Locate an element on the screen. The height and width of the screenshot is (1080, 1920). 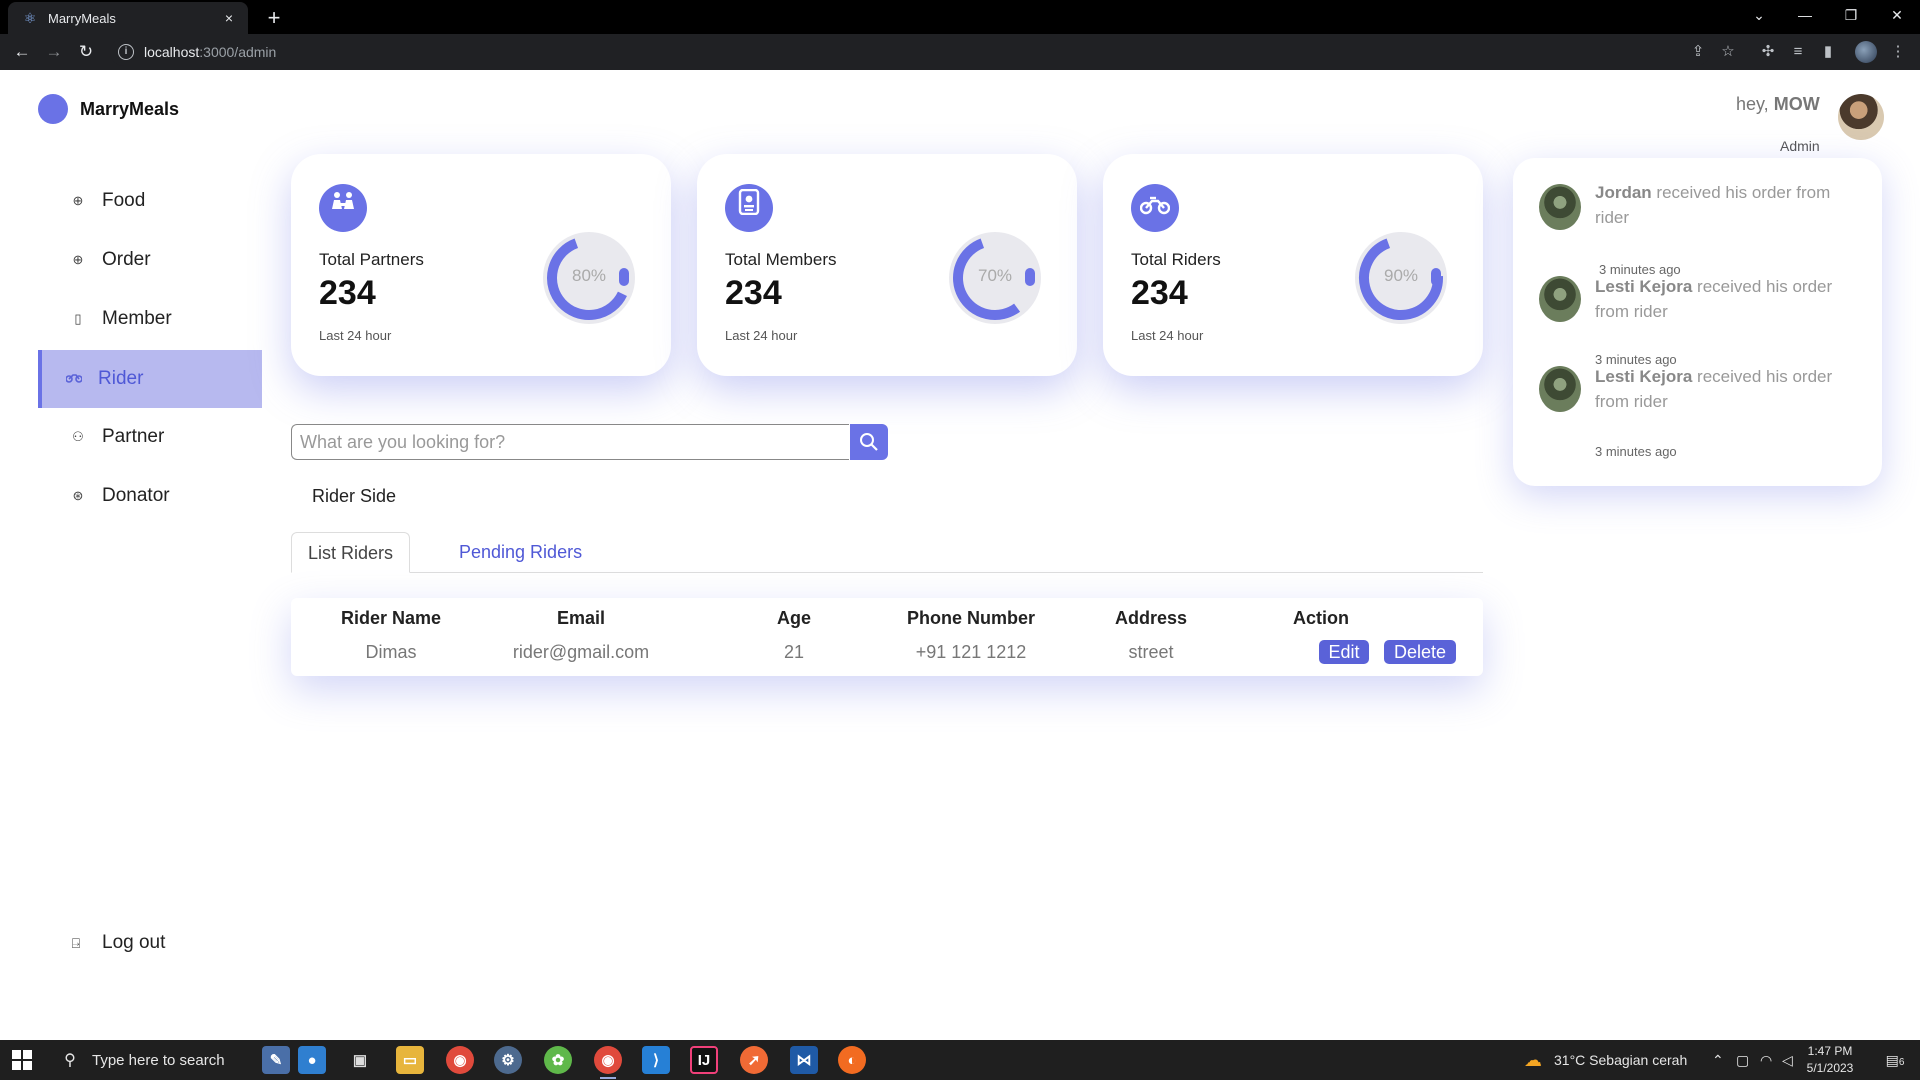
tray-device-icon: ▢ is located at coordinates (1742, 1060).